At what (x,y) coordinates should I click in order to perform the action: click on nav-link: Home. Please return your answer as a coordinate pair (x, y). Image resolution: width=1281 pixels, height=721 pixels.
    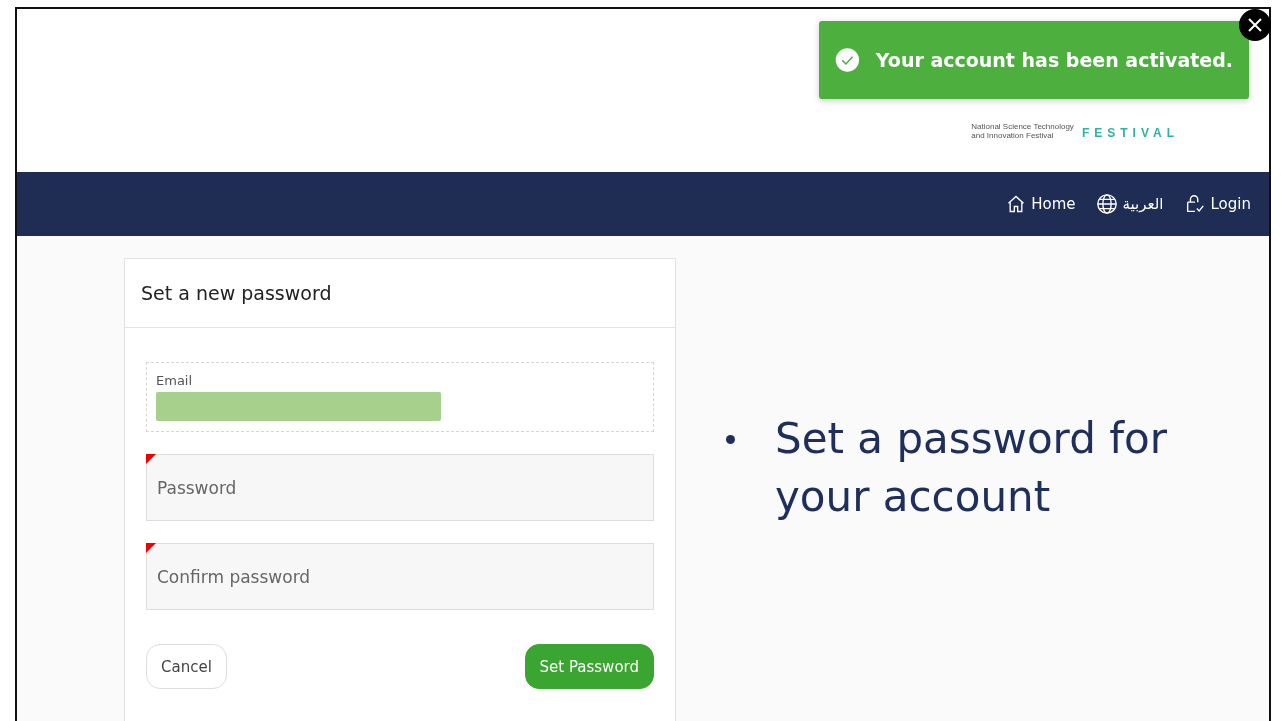
    Looking at the image, I should click on (1041, 203).